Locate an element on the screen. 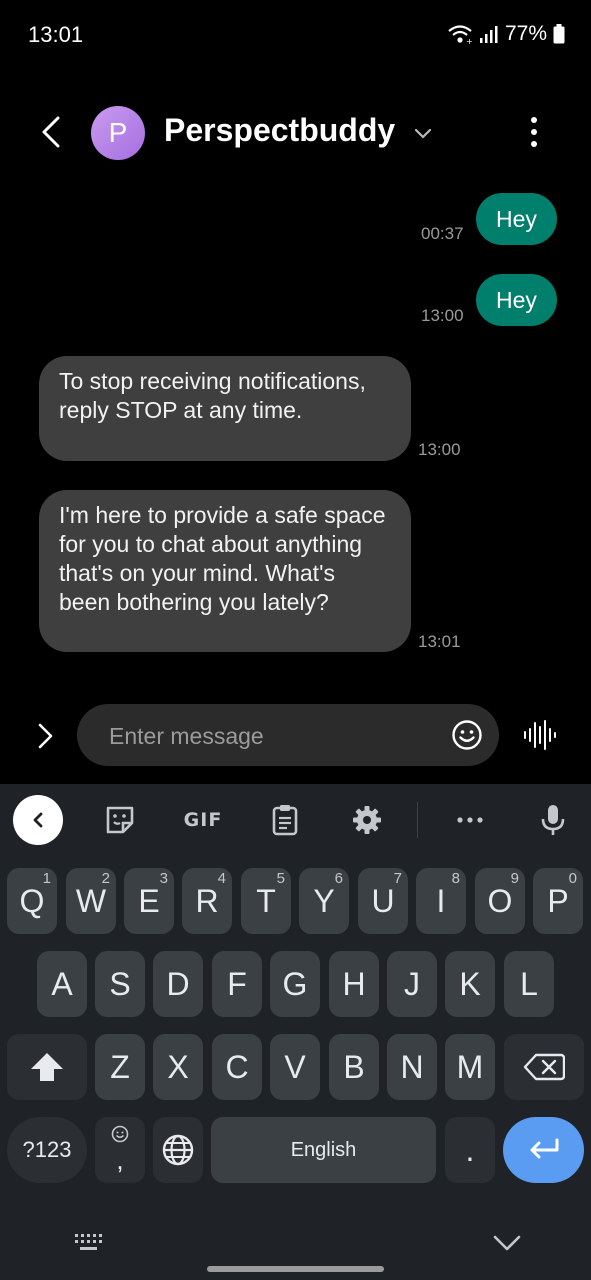  key-label: E is located at coordinates (149, 900).